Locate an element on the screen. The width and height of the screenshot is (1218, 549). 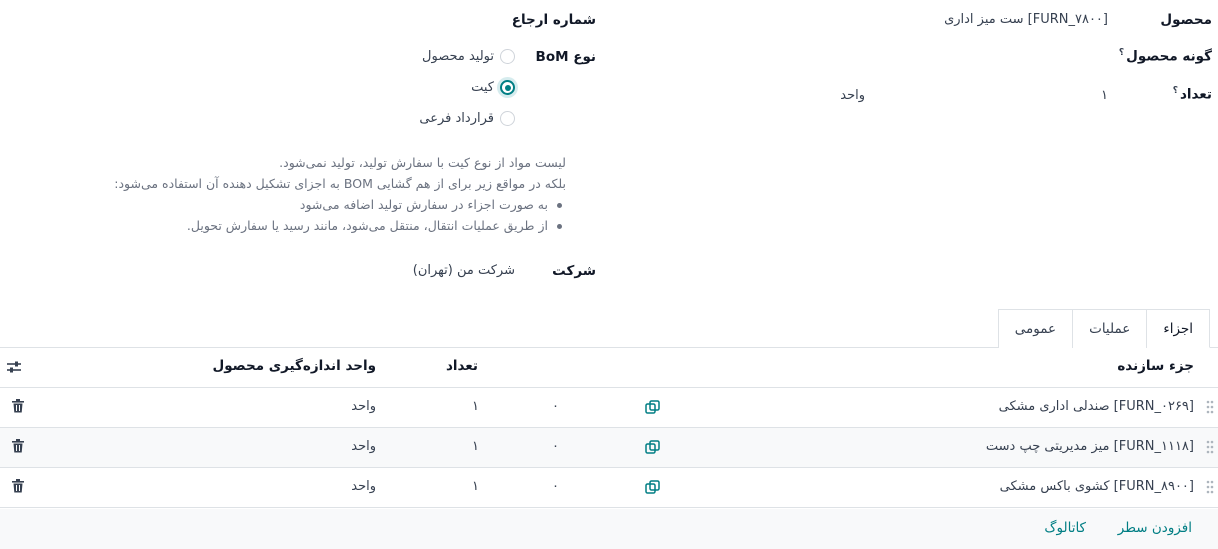
quantity-uom-field: واحد is located at coordinates (852, 95).